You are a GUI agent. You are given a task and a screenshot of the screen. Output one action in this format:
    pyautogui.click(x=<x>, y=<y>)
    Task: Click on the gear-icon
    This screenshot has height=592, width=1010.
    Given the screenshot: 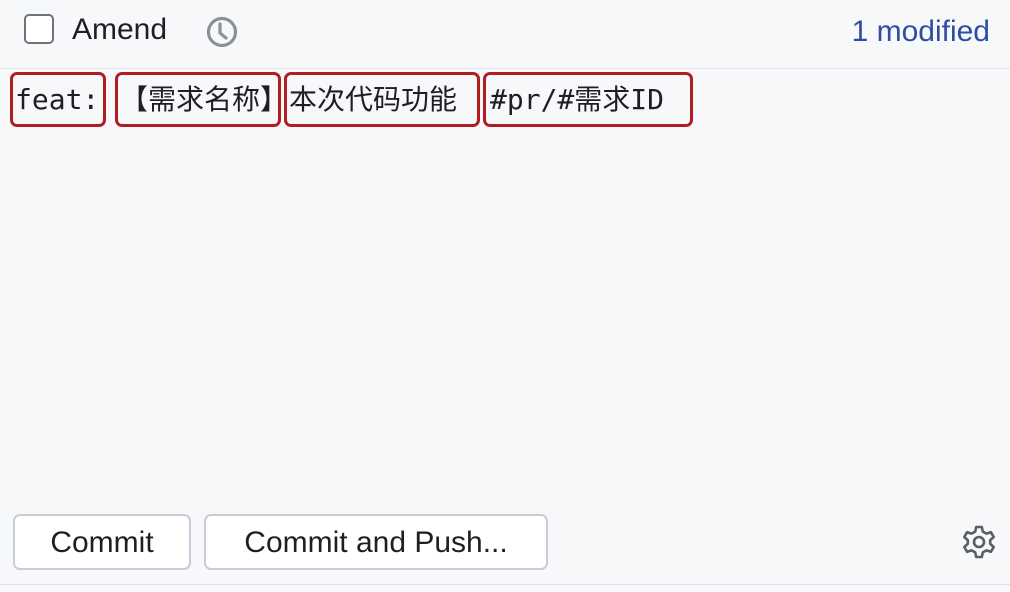 What is the action you would take?
    pyautogui.click(x=979, y=542)
    